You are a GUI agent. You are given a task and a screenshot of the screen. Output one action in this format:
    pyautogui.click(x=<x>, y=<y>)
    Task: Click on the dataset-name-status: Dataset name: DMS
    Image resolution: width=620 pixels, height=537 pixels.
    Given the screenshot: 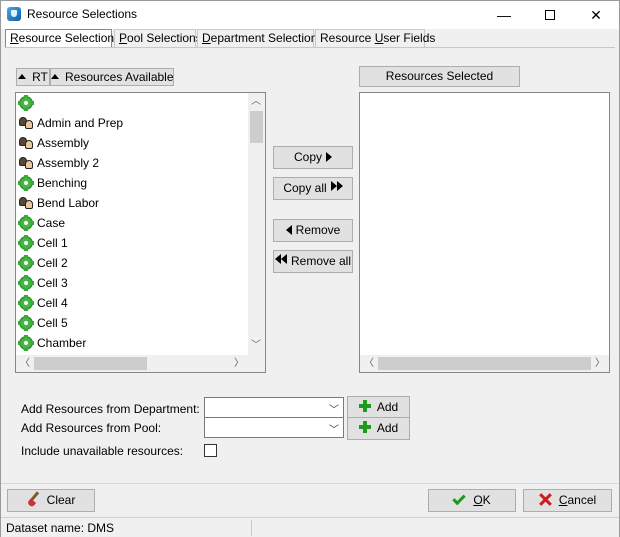 What is the action you would take?
    pyautogui.click(x=60, y=528)
    